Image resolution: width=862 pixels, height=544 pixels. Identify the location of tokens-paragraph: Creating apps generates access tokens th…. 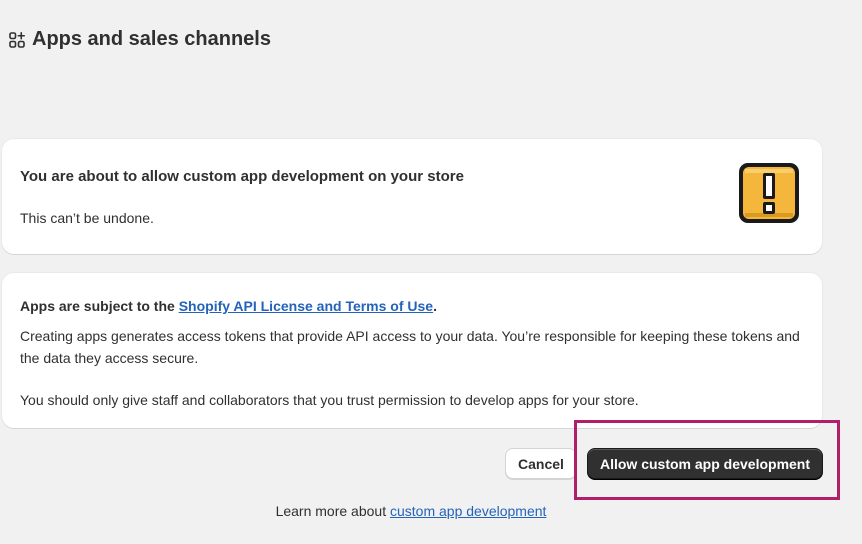
(410, 347).